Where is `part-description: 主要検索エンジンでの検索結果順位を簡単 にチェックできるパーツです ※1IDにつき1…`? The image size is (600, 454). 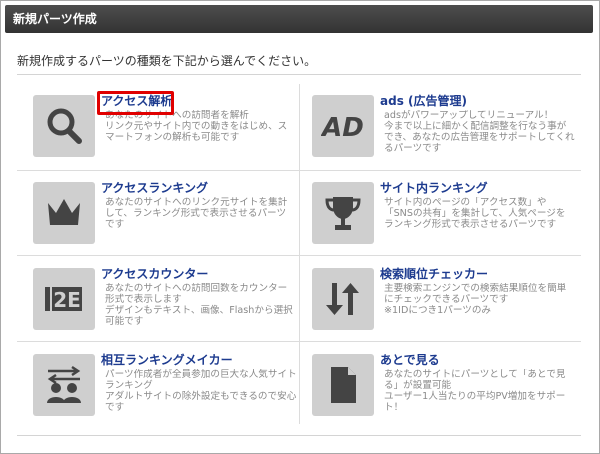 part-description: 主要検索エンジンでの検索結果順位を簡単 にチェックできるパーツです ※1IDにつき1… is located at coordinates (475, 299).